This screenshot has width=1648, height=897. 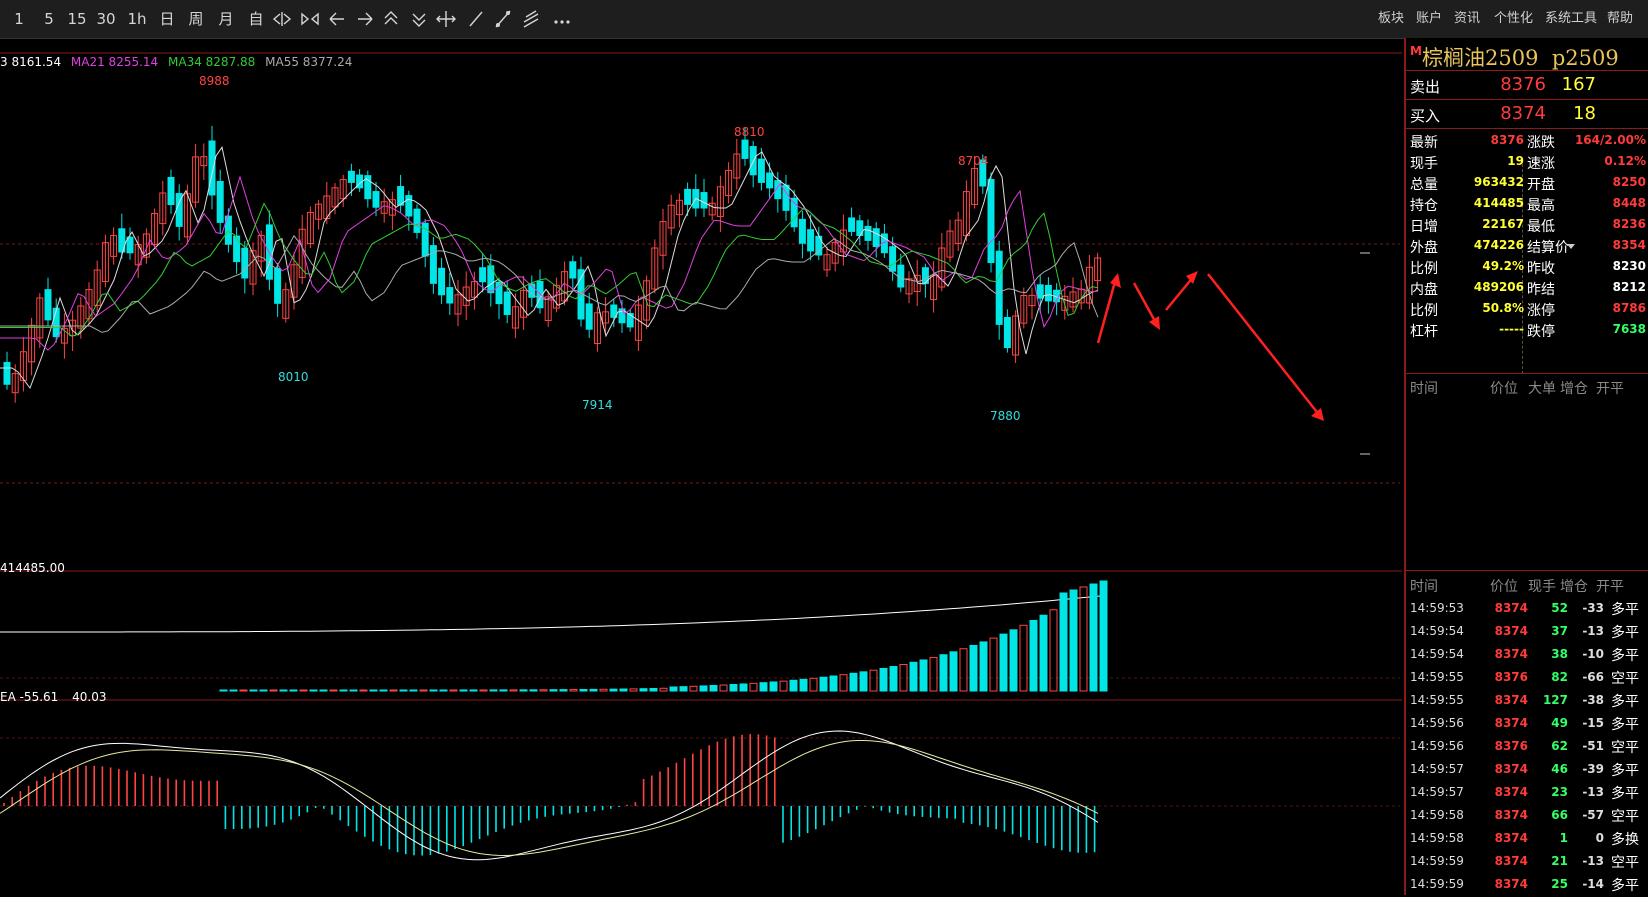 I want to click on quote-value: 8230, so click(x=1629, y=266).